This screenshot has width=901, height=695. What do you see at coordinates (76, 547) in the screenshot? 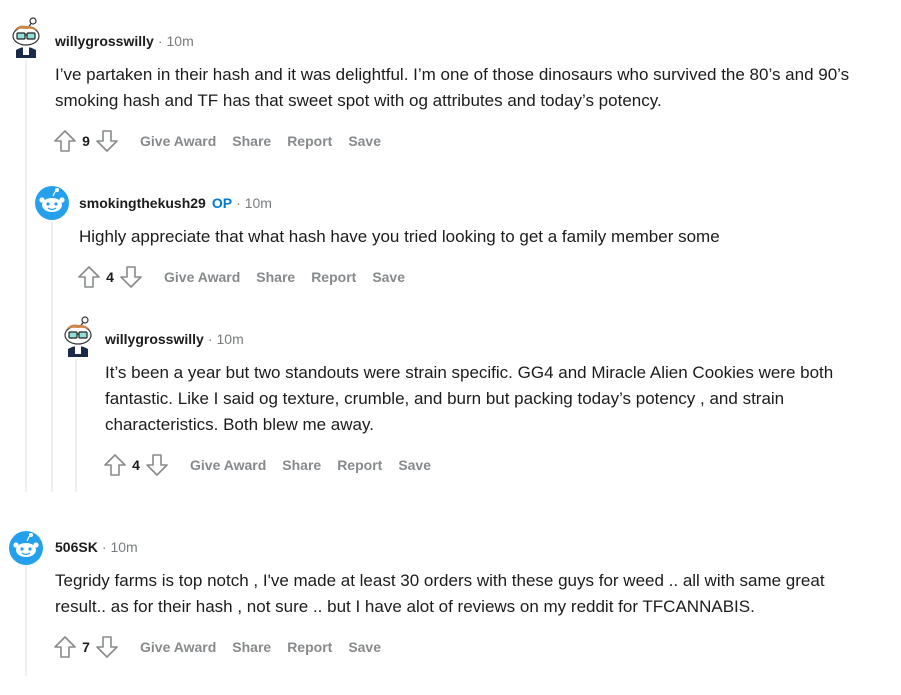
I see `author-link: 506SK` at bounding box center [76, 547].